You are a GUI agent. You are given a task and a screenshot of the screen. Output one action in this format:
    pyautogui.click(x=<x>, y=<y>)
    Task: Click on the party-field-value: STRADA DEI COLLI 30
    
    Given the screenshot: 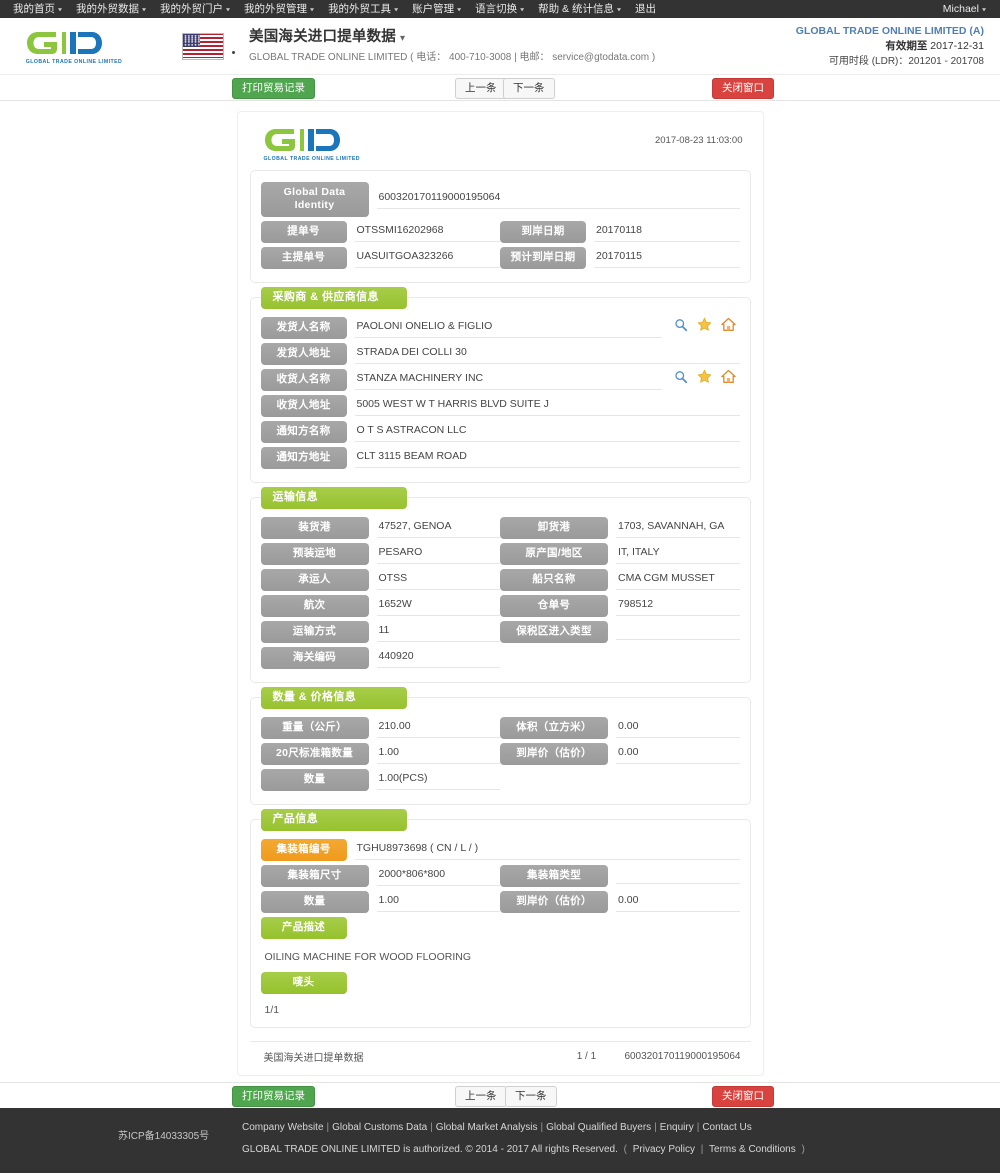 What is the action you would take?
    pyautogui.click(x=547, y=354)
    